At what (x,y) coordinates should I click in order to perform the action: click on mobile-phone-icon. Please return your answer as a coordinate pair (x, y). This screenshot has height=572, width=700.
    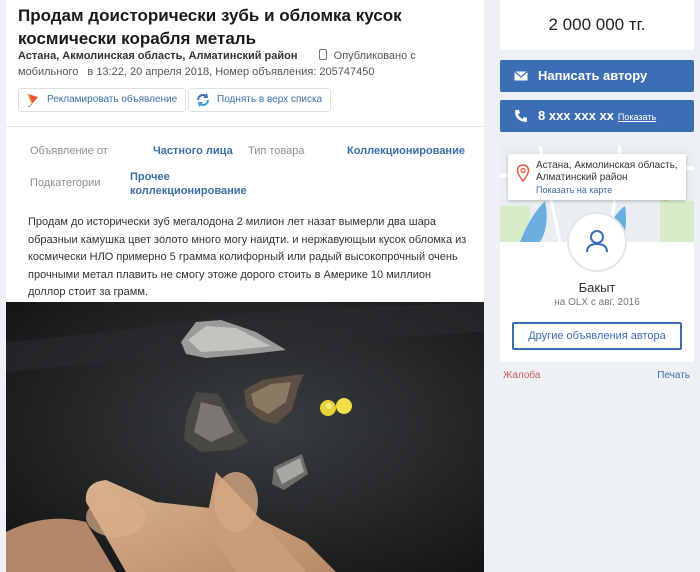
    Looking at the image, I should click on (322, 54).